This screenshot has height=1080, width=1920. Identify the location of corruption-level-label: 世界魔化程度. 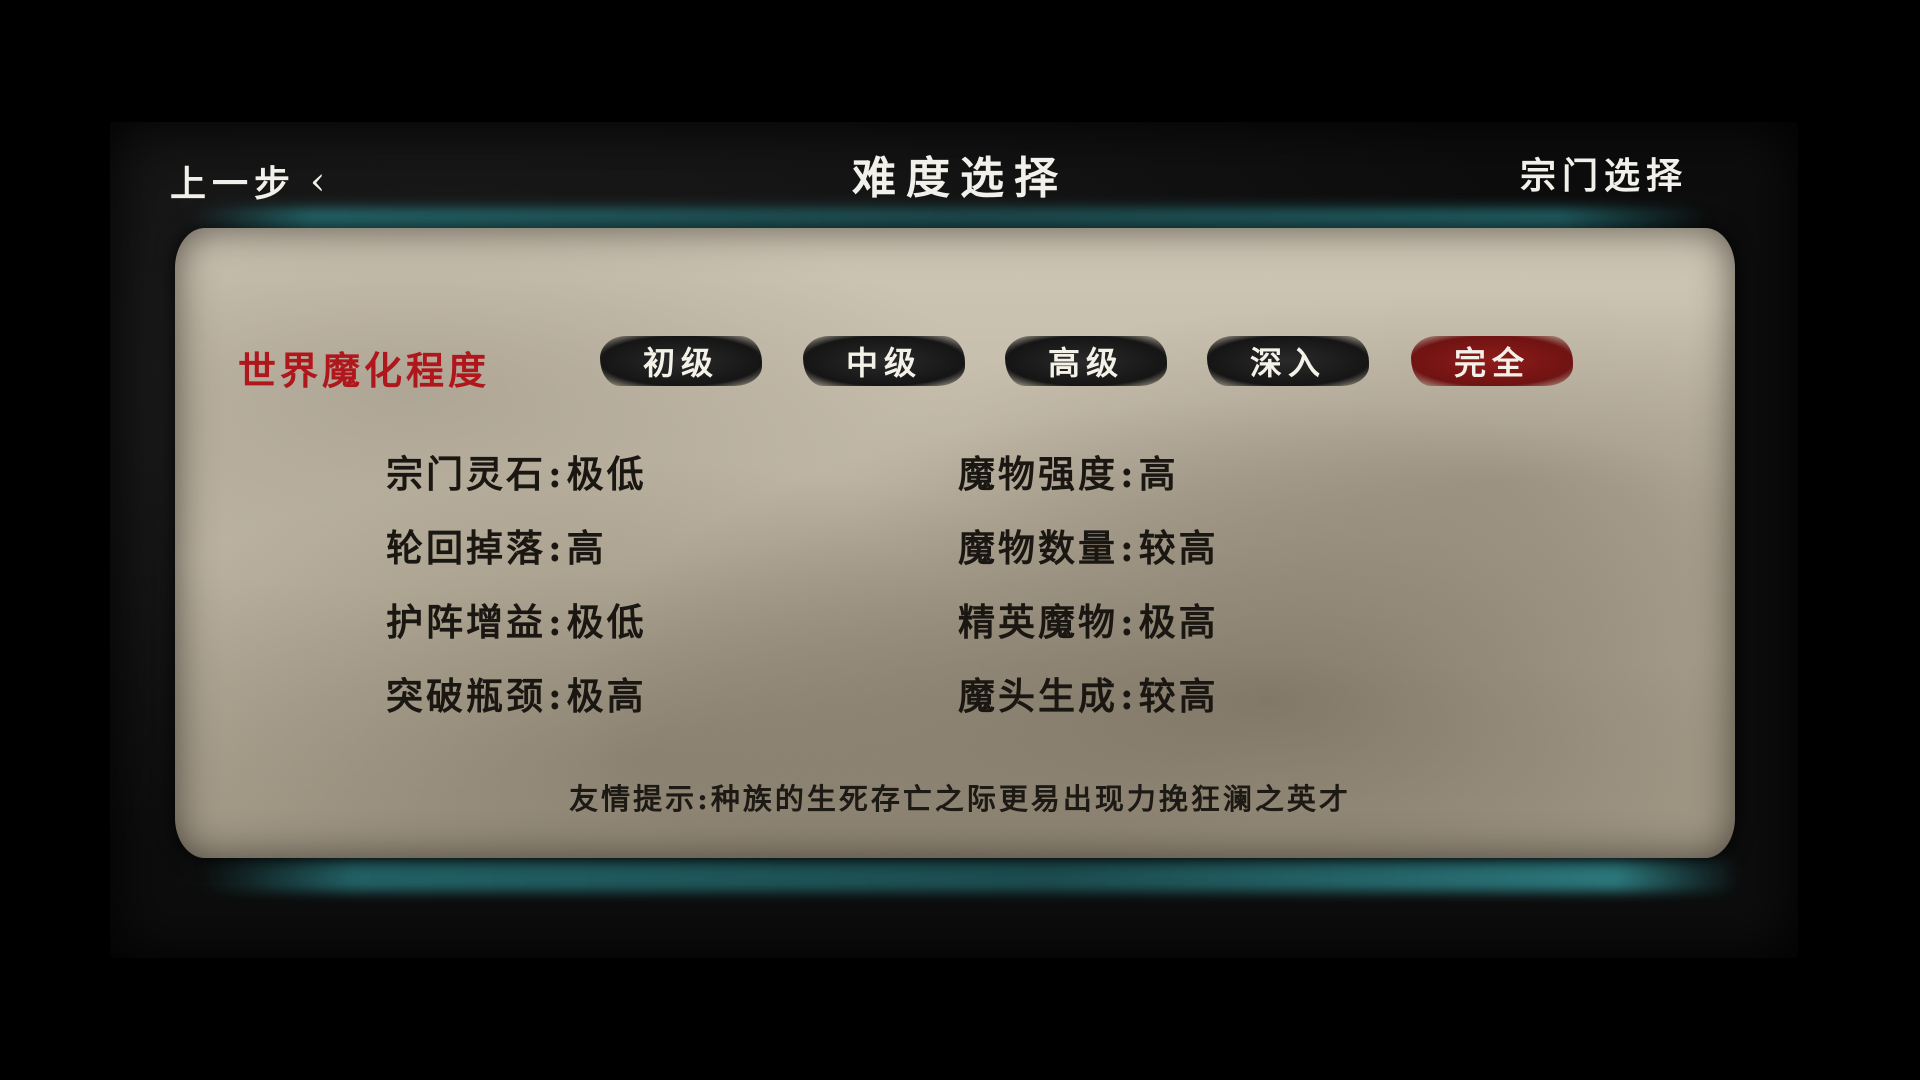
(364, 370).